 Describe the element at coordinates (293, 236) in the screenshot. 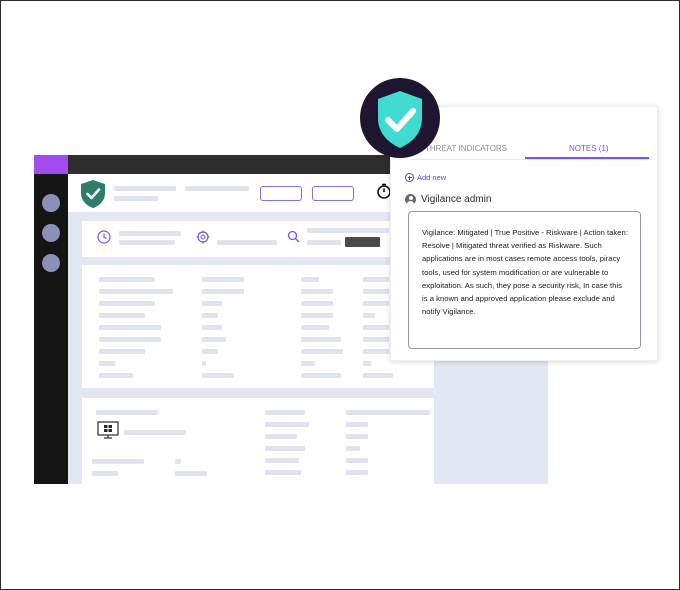

I see `search-icon` at that location.